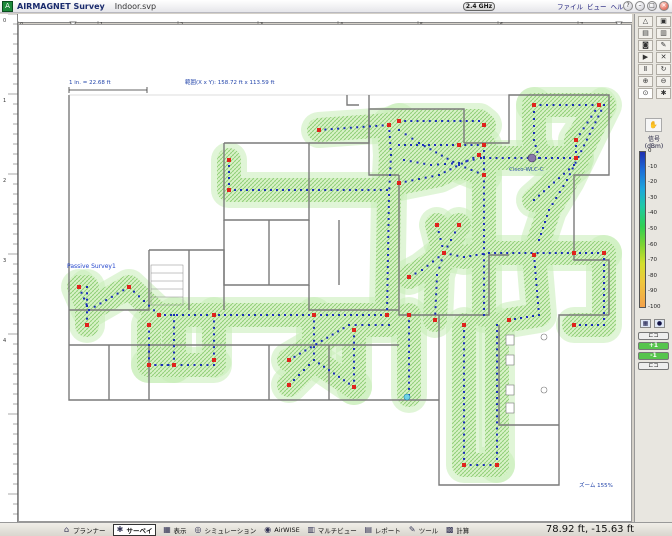  I want to click on side-button-minus: -1, so click(653, 356).